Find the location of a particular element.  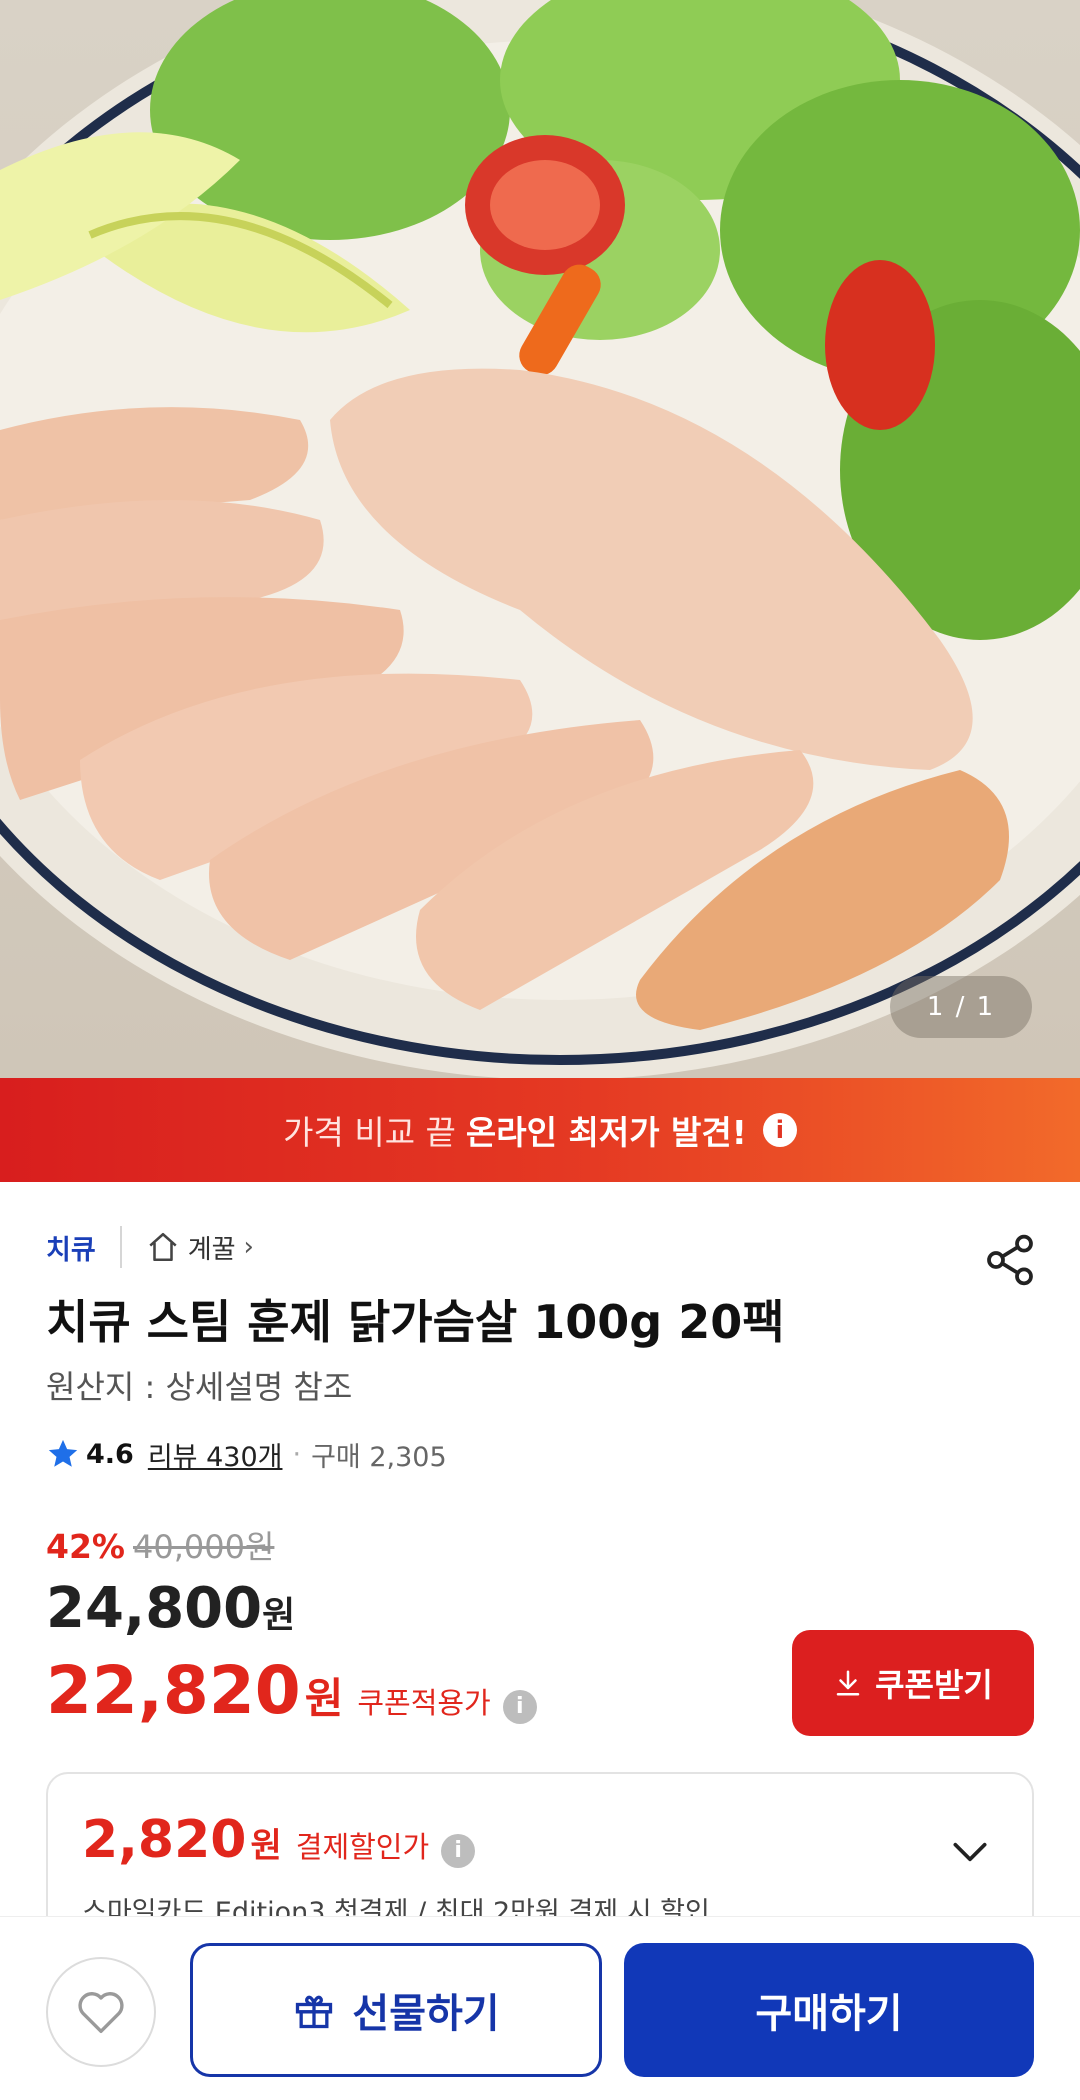

coupon-price-unit: 원 is located at coordinates (324, 1698).